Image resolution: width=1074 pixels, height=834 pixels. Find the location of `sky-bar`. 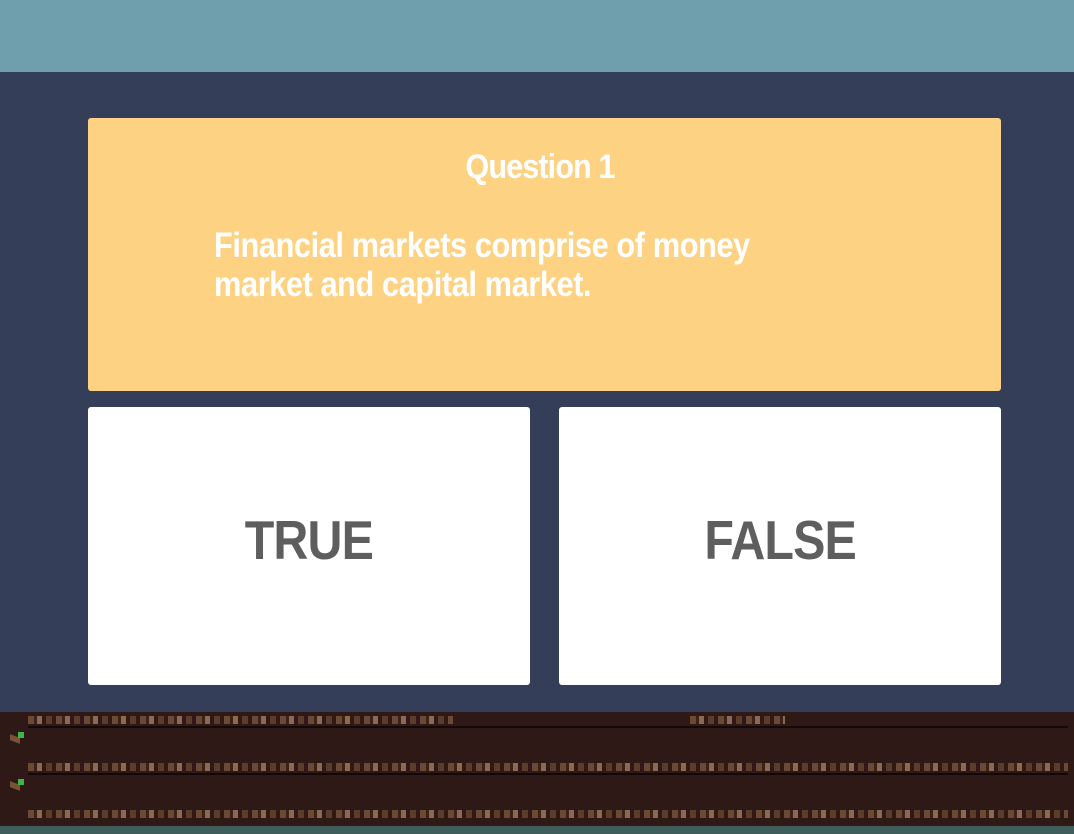

sky-bar is located at coordinates (537, 36).